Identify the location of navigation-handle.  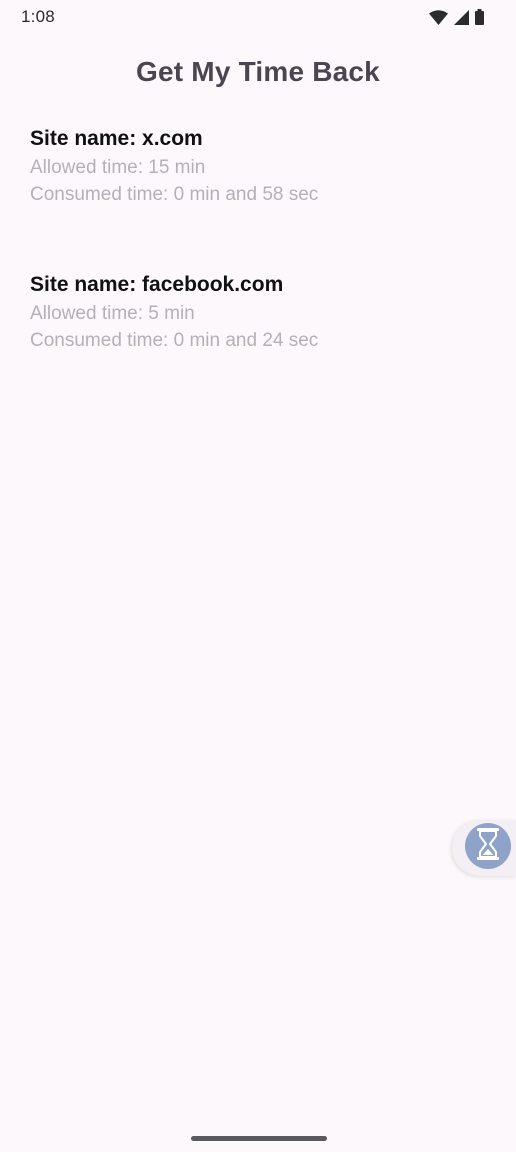
(259, 1138).